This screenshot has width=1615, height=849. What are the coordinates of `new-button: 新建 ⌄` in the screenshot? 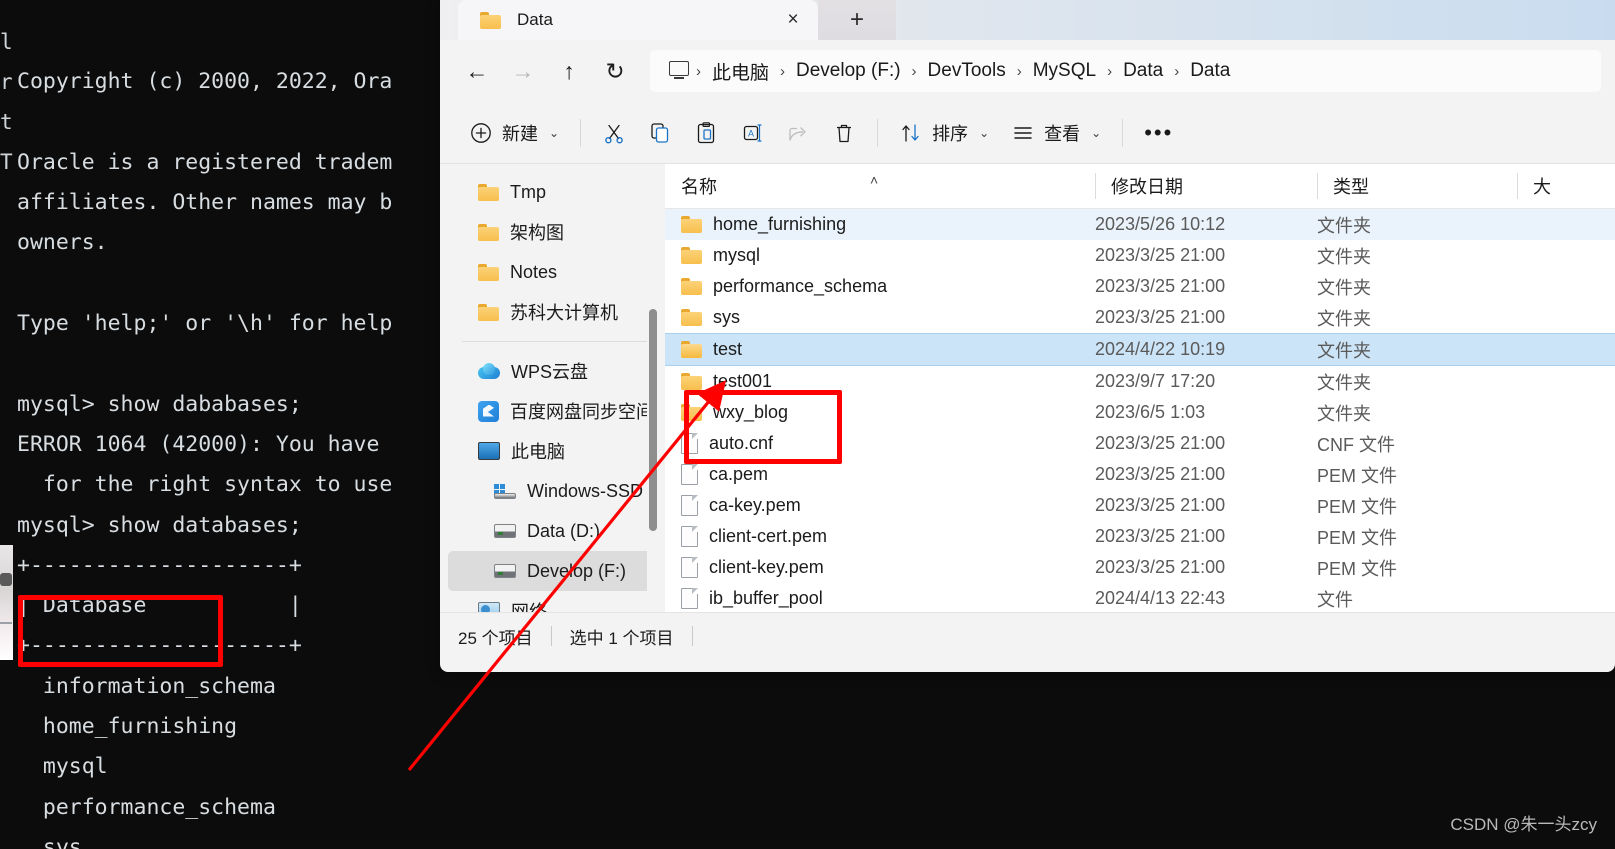 It's located at (514, 133).